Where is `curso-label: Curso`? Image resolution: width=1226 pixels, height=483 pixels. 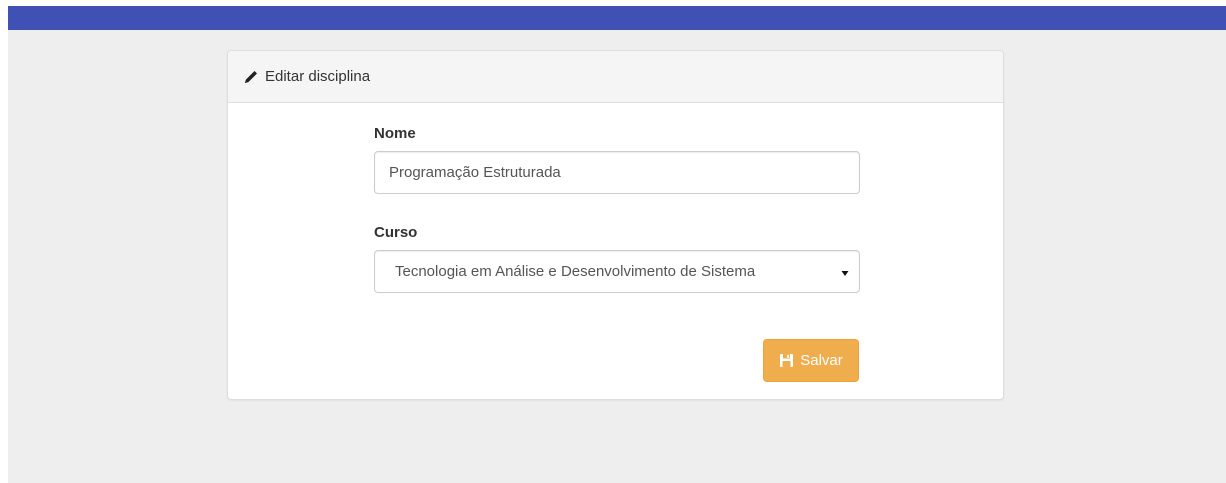
curso-label: Curso is located at coordinates (396, 232).